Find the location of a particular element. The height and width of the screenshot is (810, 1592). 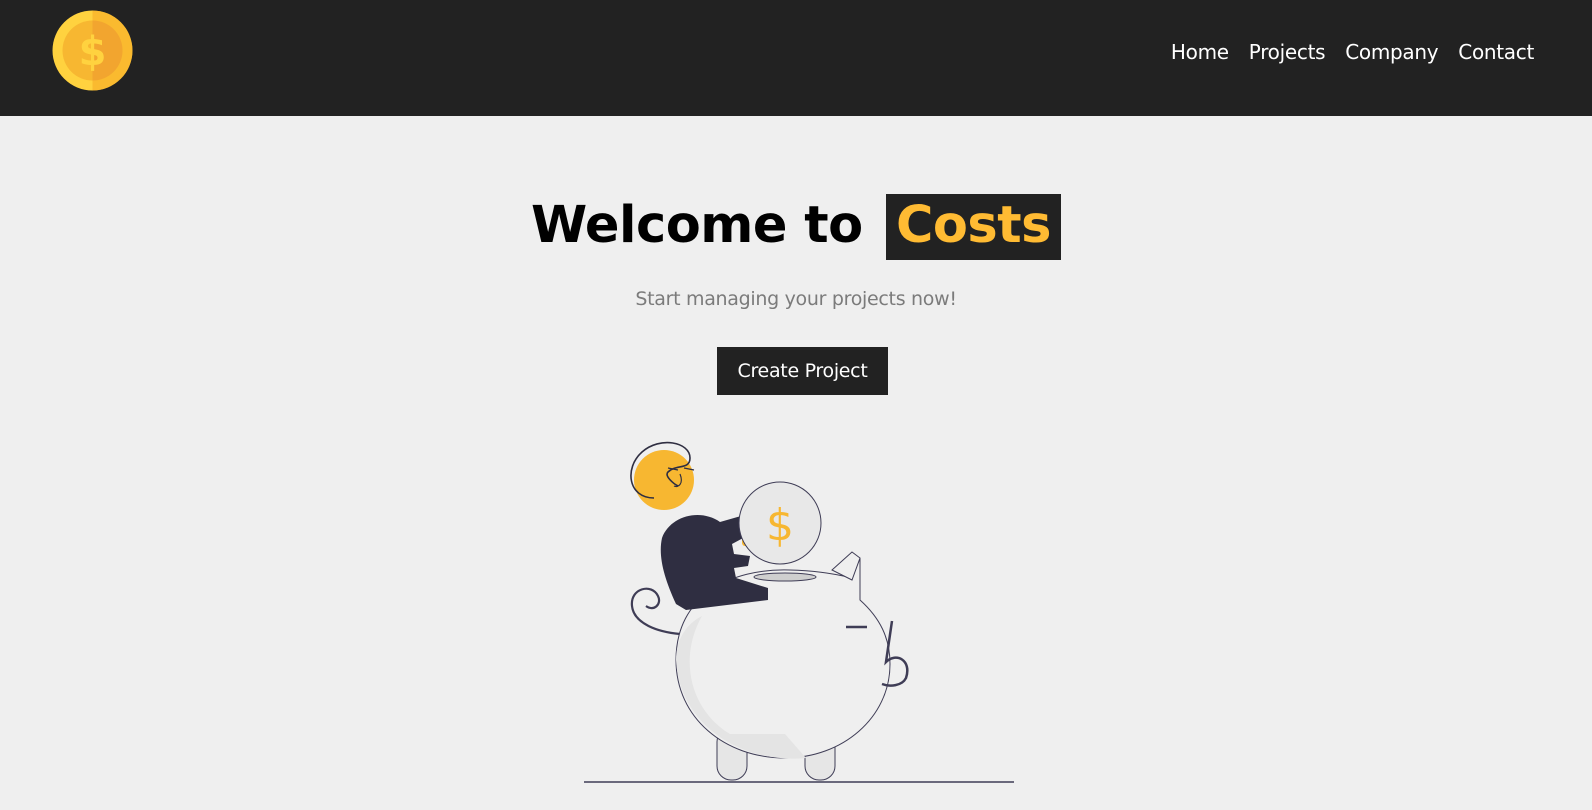

person-head is located at coordinates (664, 480).